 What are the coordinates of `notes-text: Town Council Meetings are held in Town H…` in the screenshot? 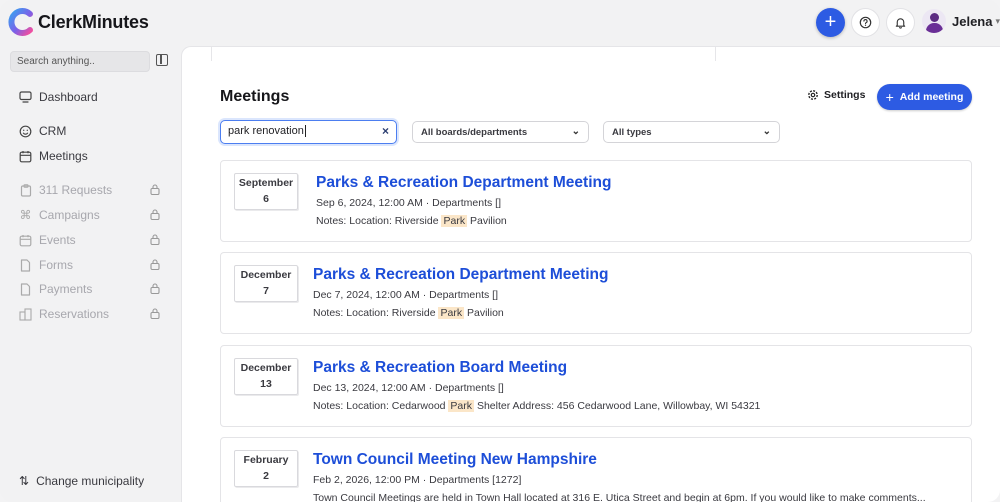 It's located at (619, 497).